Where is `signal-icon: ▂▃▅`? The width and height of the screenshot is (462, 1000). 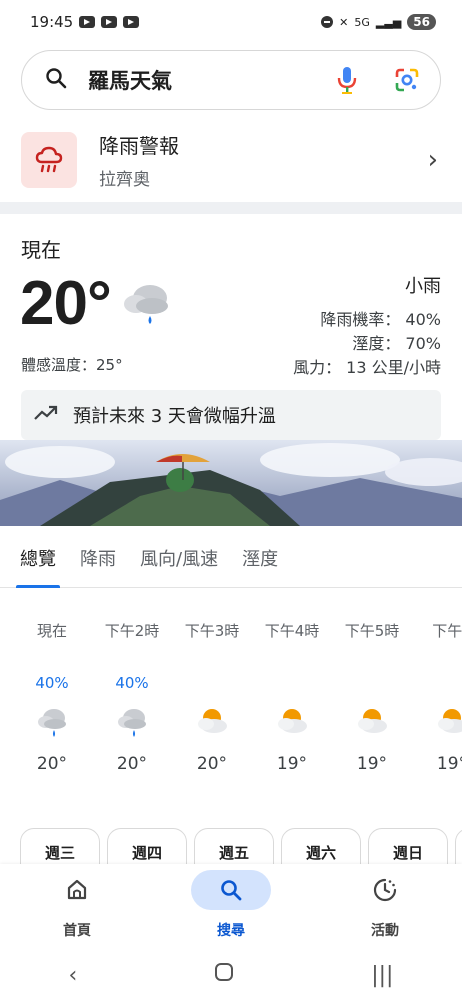 signal-icon: ▂▃▅ is located at coordinates (388, 22).